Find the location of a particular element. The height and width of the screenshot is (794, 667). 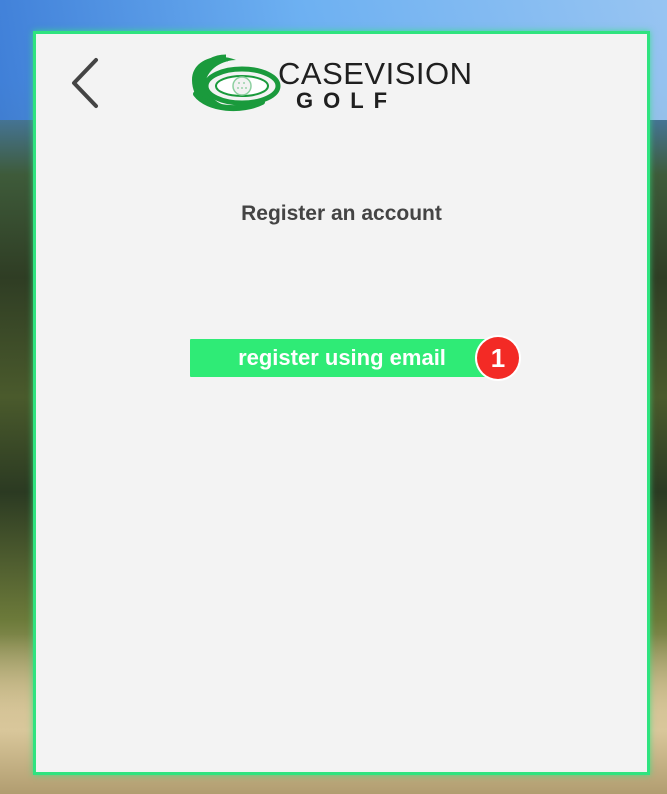

casevision-golf-logo: CASEVISION GOLF is located at coordinates (346, 83).